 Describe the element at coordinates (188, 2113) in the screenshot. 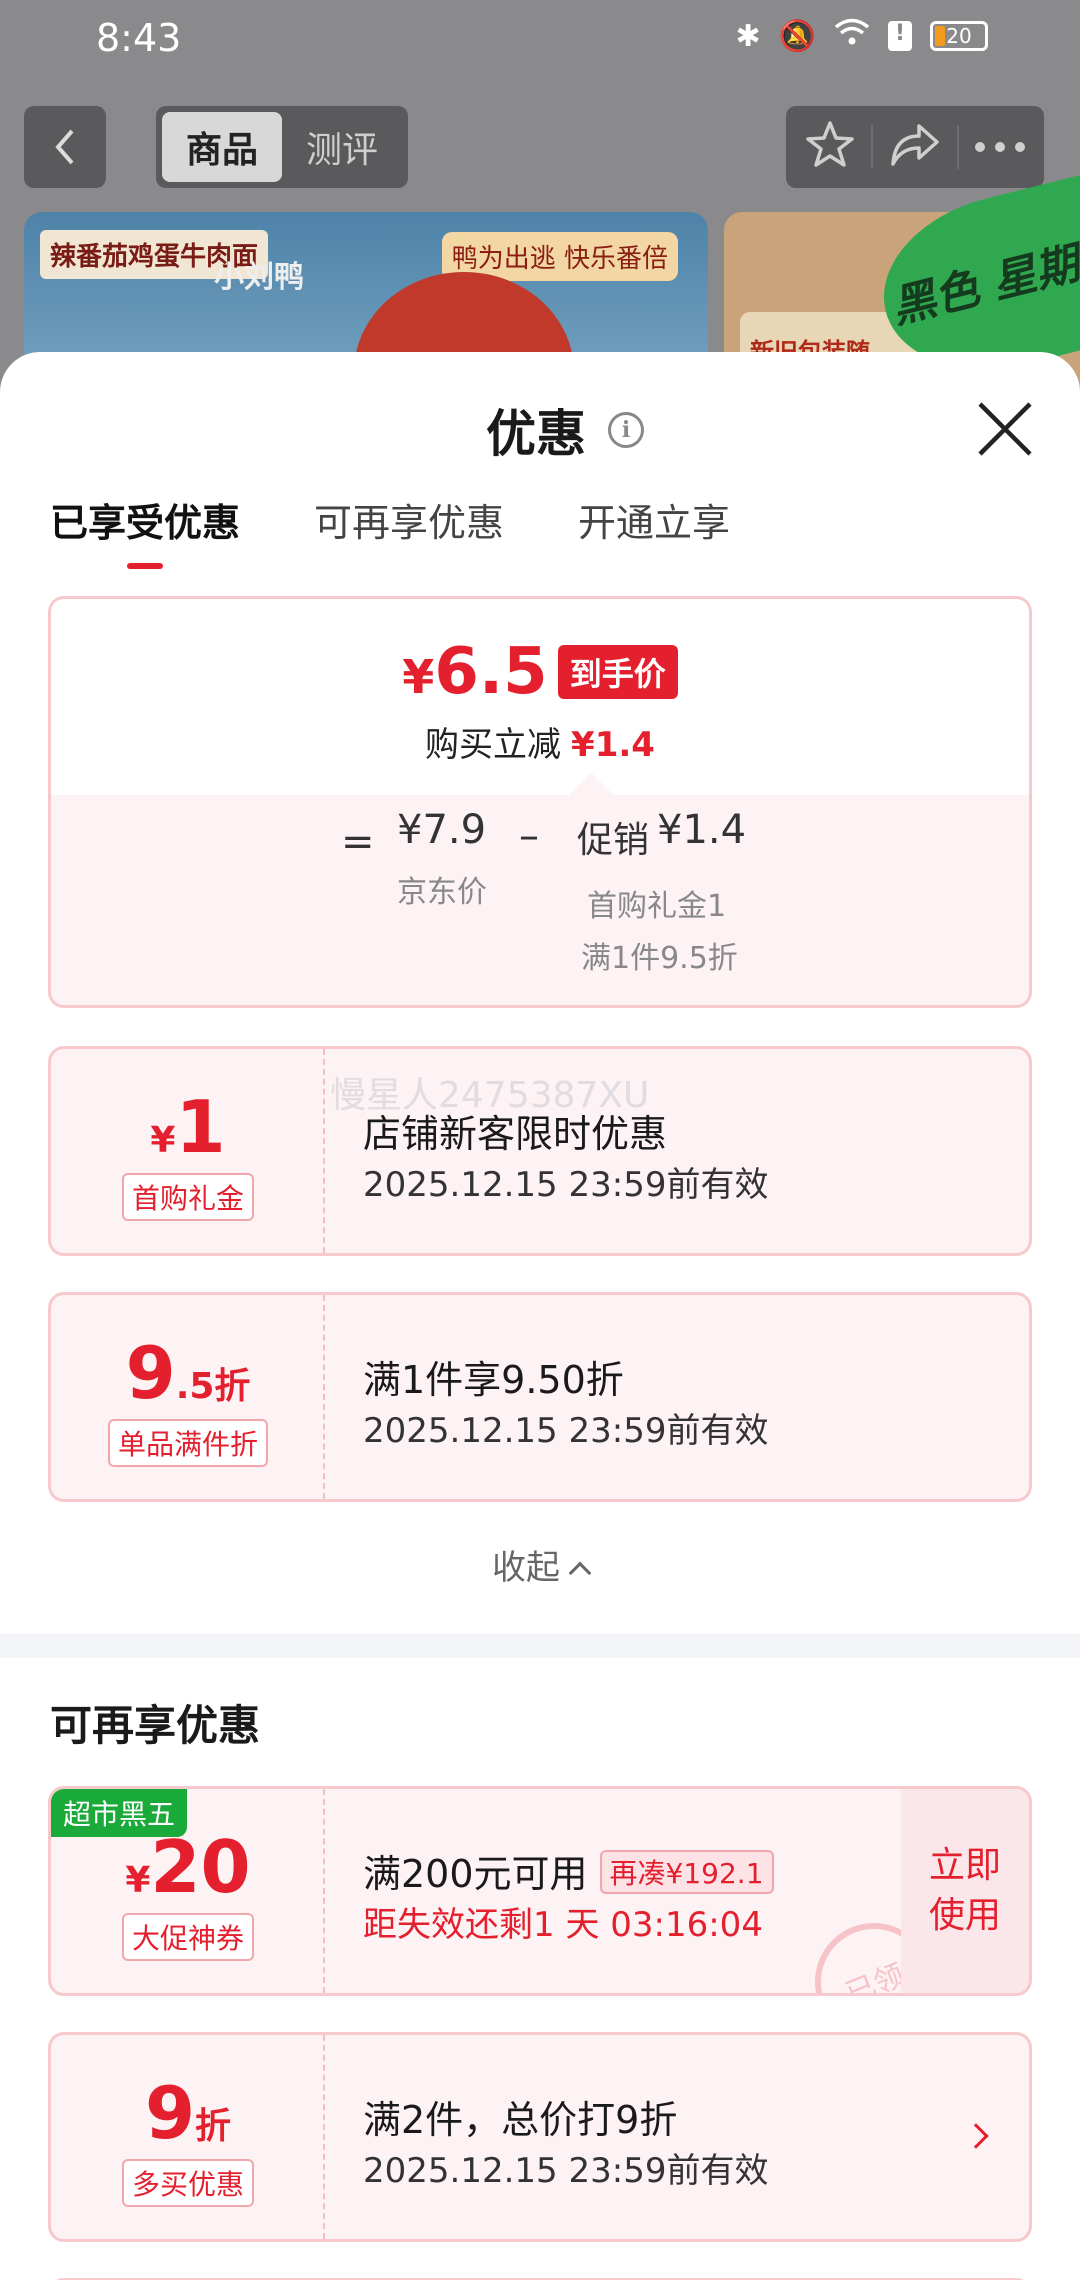

I see `coupon-amount: 9折` at that location.